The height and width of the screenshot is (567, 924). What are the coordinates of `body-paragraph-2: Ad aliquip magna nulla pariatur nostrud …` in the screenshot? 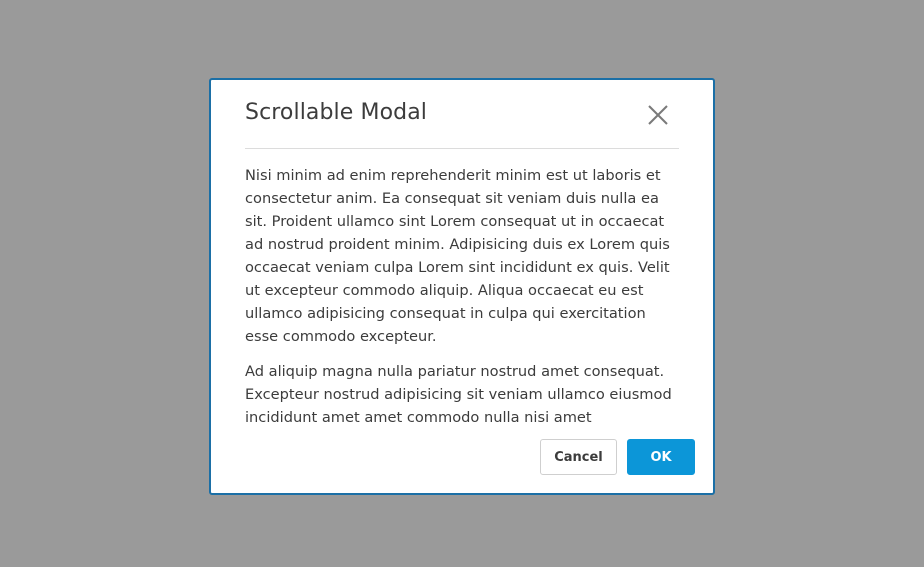 It's located at (458, 394).